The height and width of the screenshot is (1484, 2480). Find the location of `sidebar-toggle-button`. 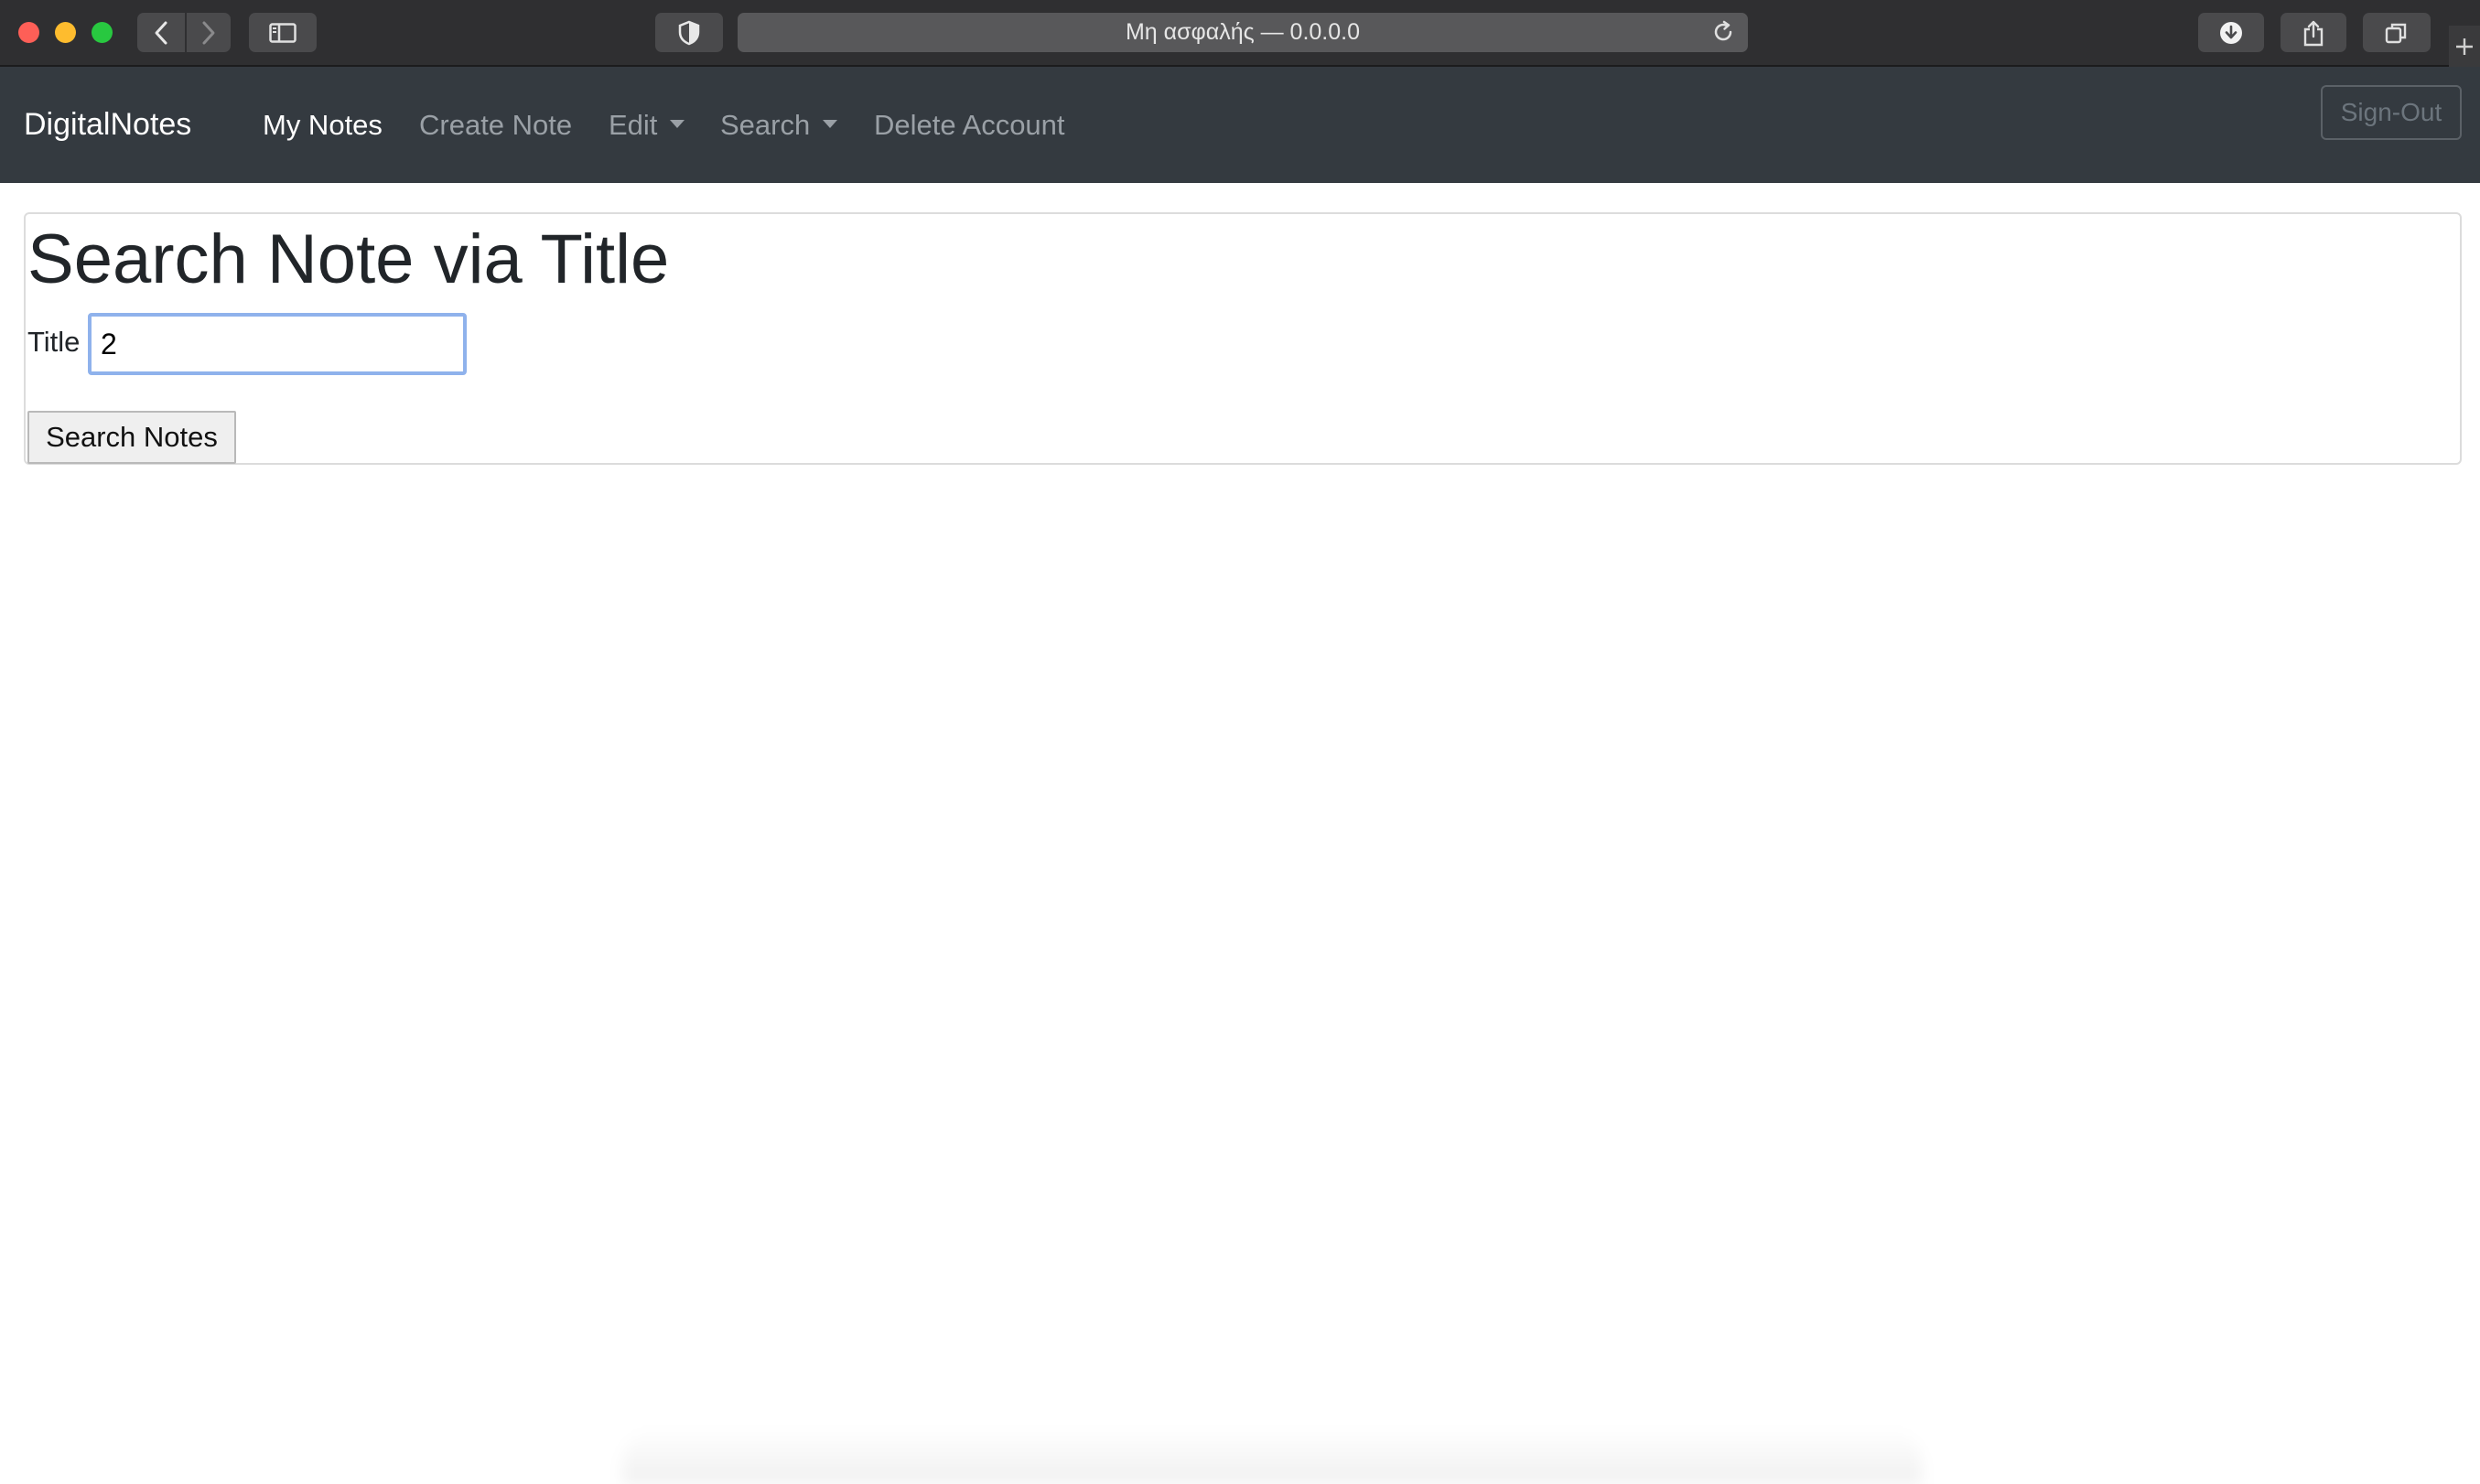

sidebar-toggle-button is located at coordinates (283, 32).